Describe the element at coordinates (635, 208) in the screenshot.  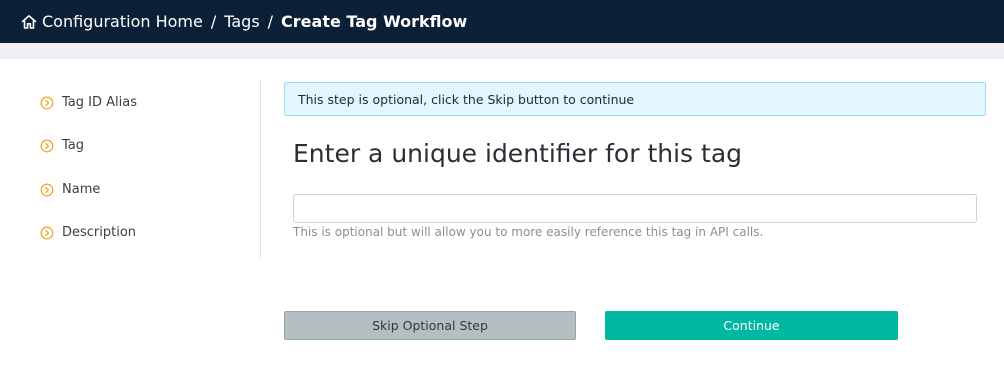
I see `tag-id-alias-input` at that location.